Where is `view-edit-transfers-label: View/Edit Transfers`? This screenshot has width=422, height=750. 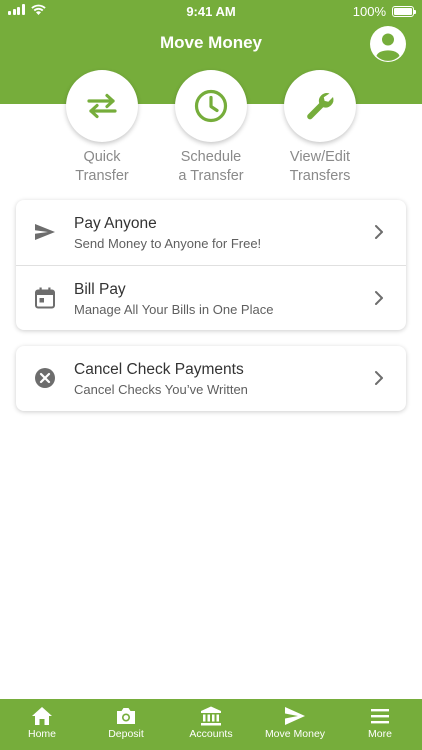
view-edit-transfers-label: View/Edit Transfers is located at coordinates (320, 166).